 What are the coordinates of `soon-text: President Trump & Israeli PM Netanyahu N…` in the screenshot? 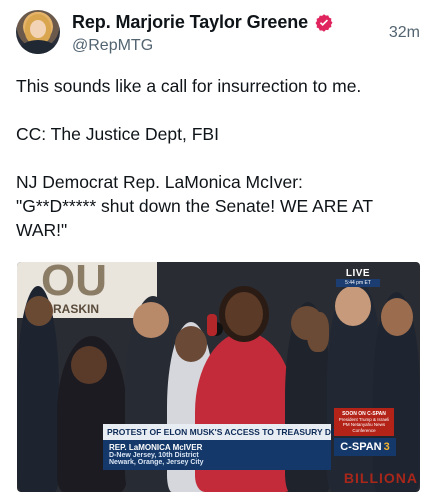 It's located at (364, 424).